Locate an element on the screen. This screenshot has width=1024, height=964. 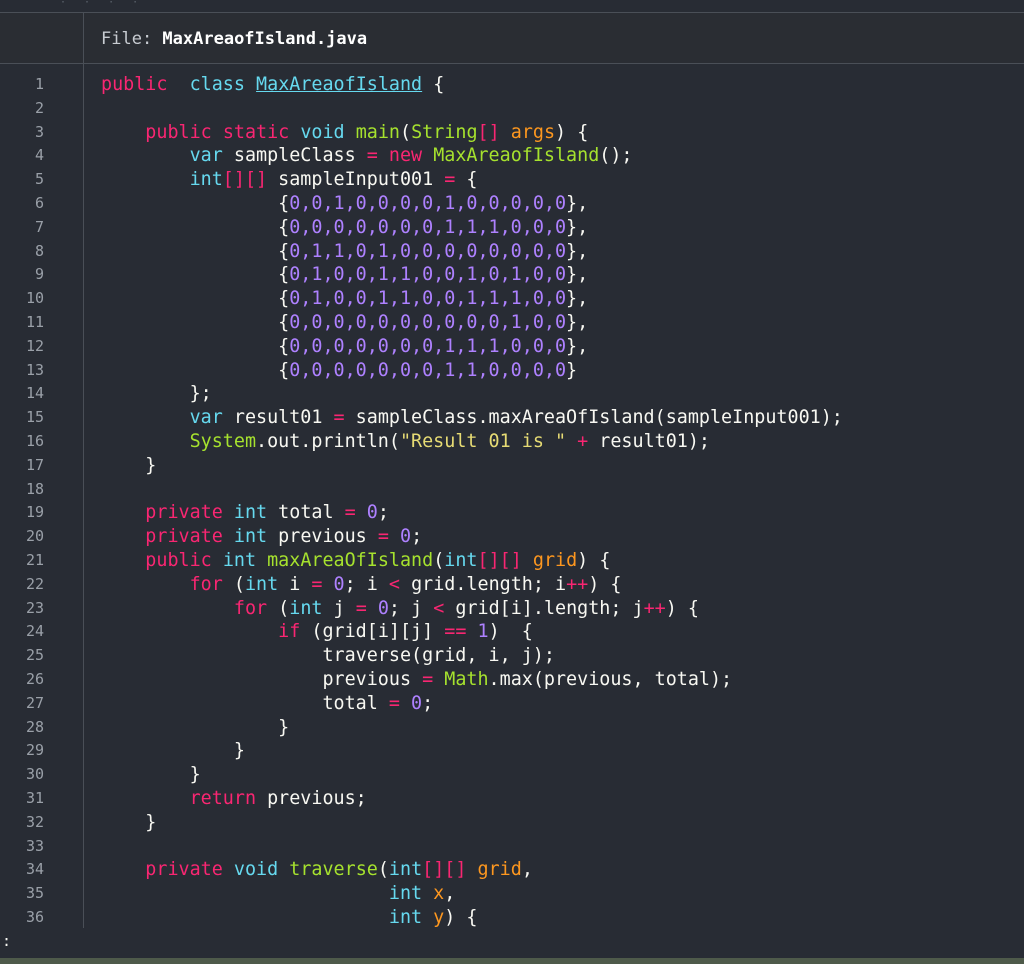
code-line: 7 {0,0,0,0,0,0,0,1,1,1,0,0,0}, is located at coordinates (512, 228).